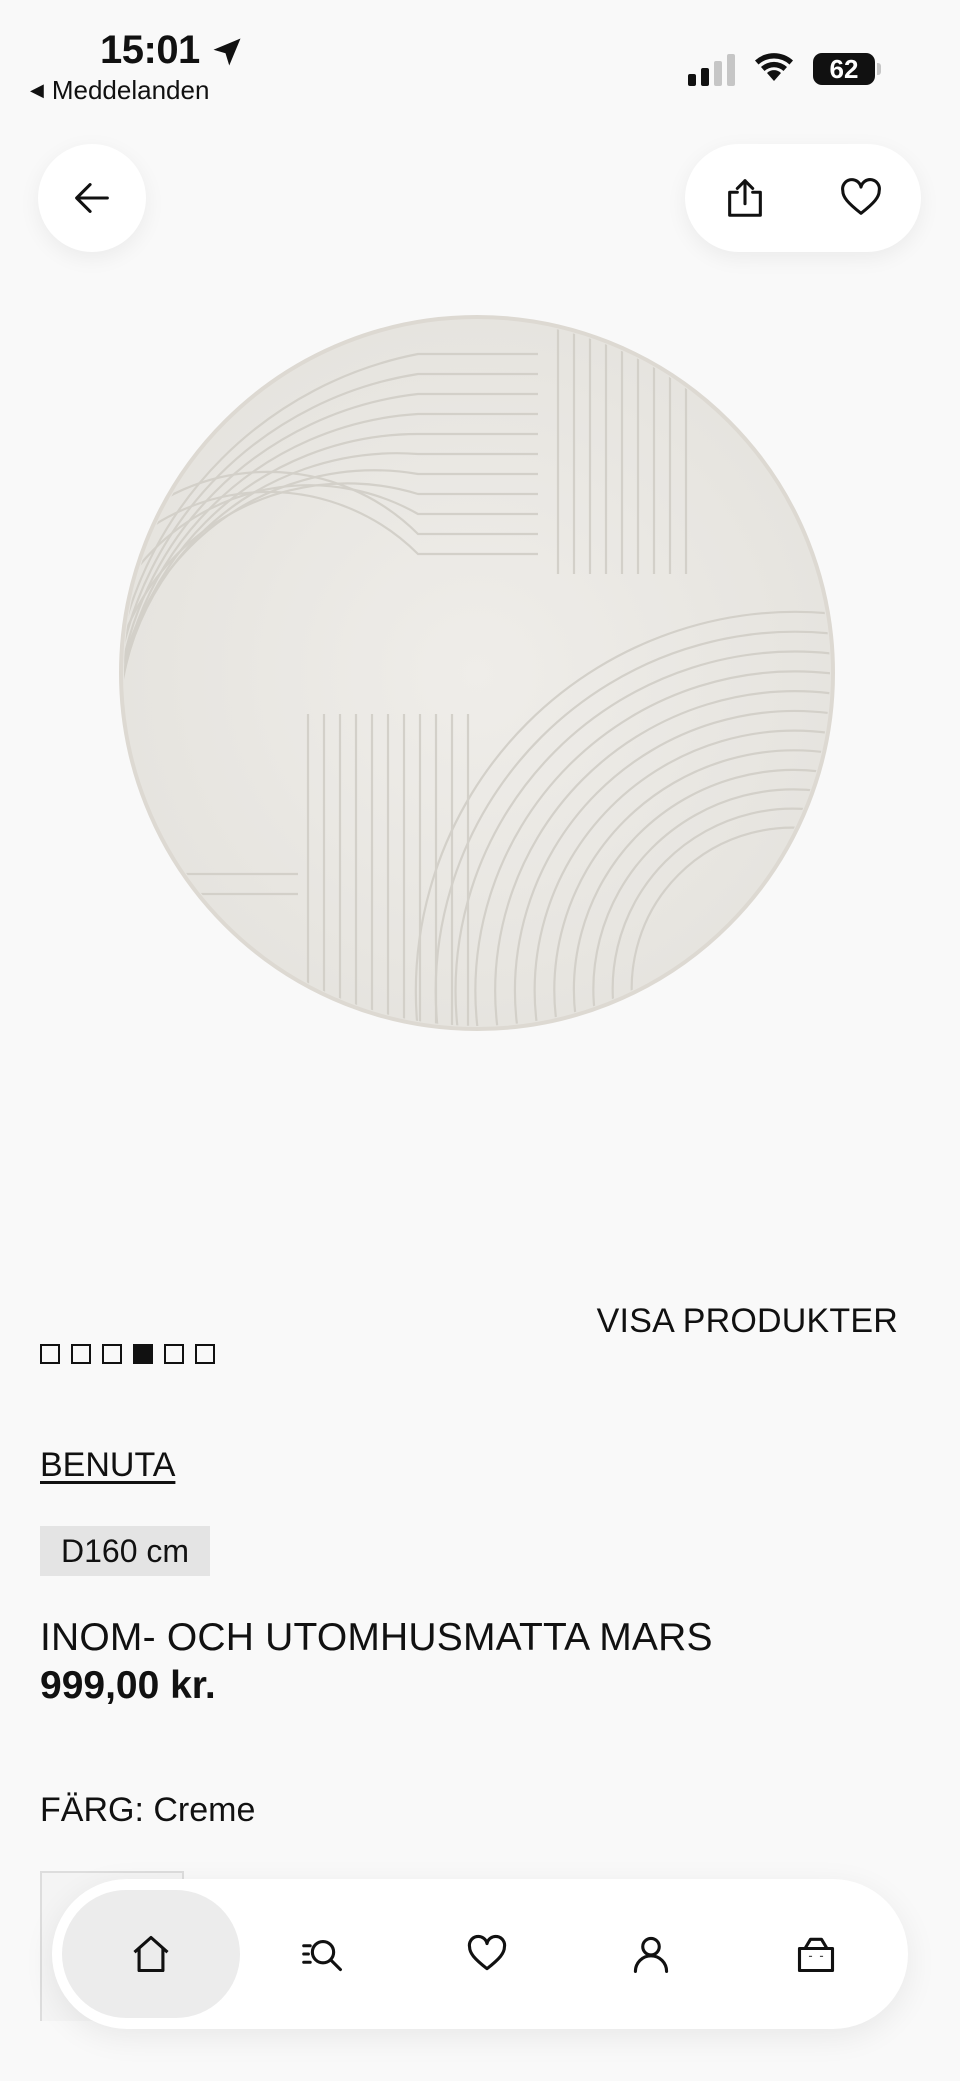  I want to click on person-icon, so click(651, 1954).